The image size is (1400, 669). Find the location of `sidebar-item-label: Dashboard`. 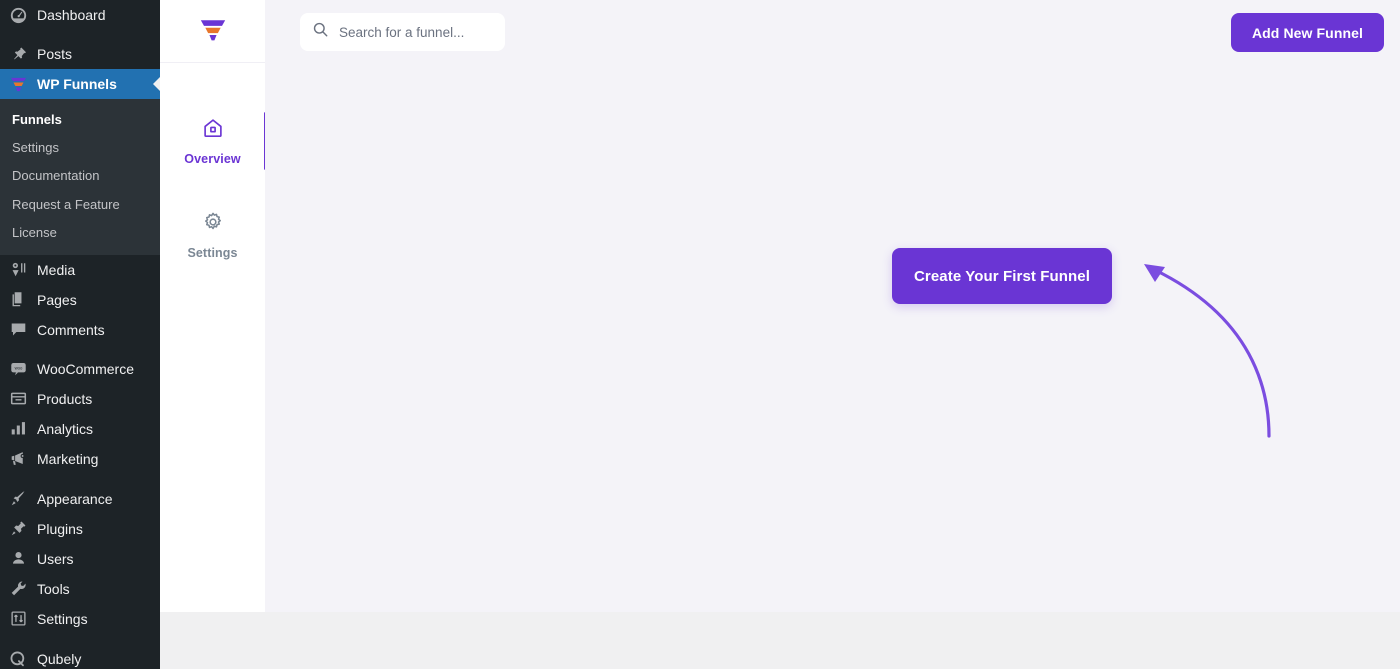

sidebar-item-label: Dashboard is located at coordinates (71, 15).